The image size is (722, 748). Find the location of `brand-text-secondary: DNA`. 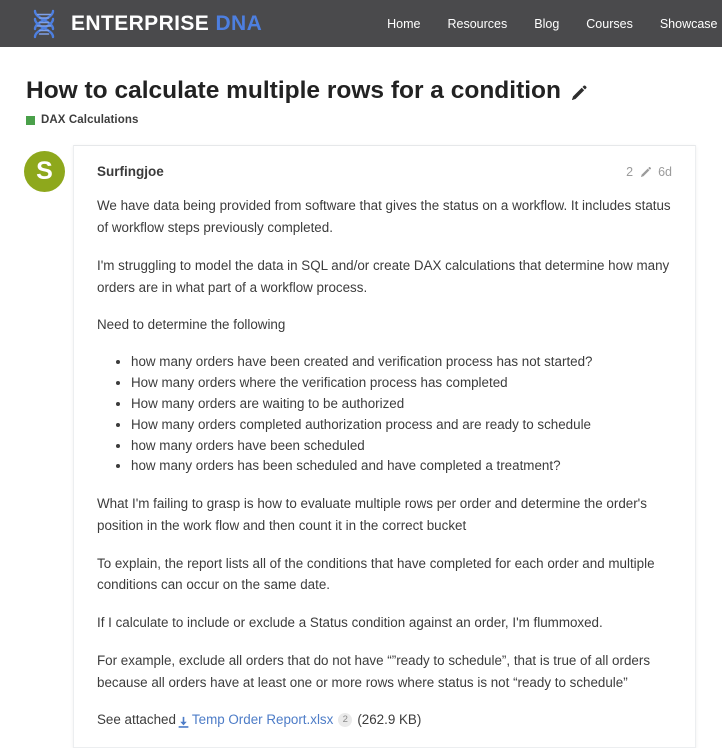

brand-text-secondary: DNA is located at coordinates (239, 23).